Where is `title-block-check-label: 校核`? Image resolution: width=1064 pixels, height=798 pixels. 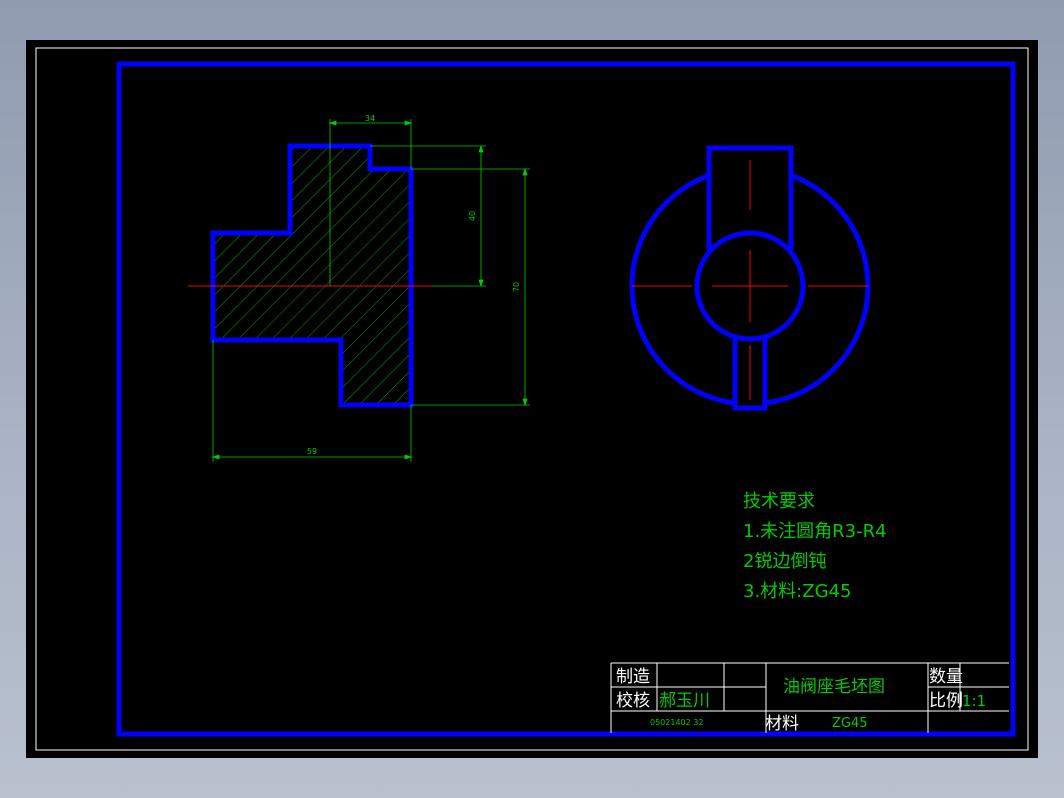
title-block-check-label: 校核 is located at coordinates (633, 701).